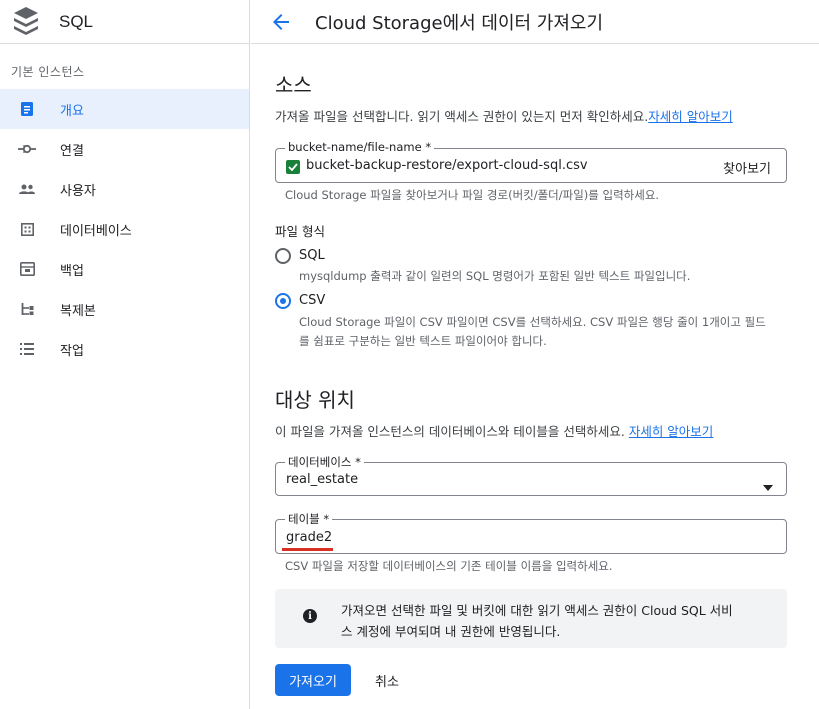 This screenshot has height=709, width=819. What do you see at coordinates (309, 537) in the screenshot?
I see `table-input: grade2` at bounding box center [309, 537].